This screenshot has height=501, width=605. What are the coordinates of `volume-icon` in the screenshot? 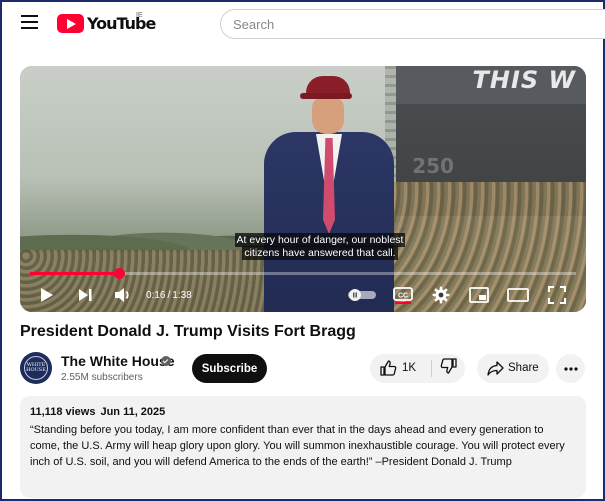 It's located at (123, 295).